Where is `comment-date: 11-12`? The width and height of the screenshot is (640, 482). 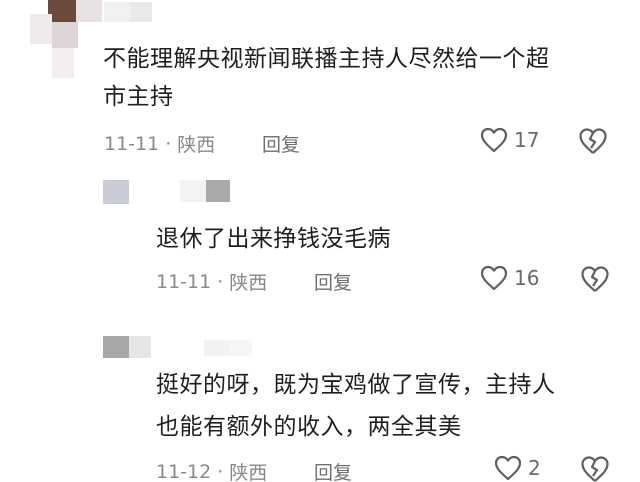 comment-date: 11-12 is located at coordinates (184, 471).